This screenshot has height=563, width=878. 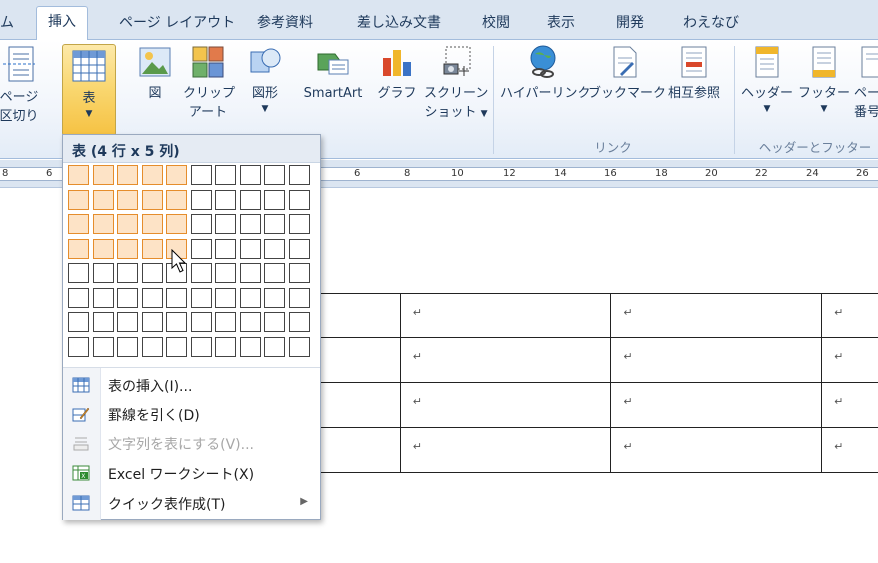 What do you see at coordinates (333, 73) in the screenshot?
I see `smartart-button: SmartArt` at bounding box center [333, 73].